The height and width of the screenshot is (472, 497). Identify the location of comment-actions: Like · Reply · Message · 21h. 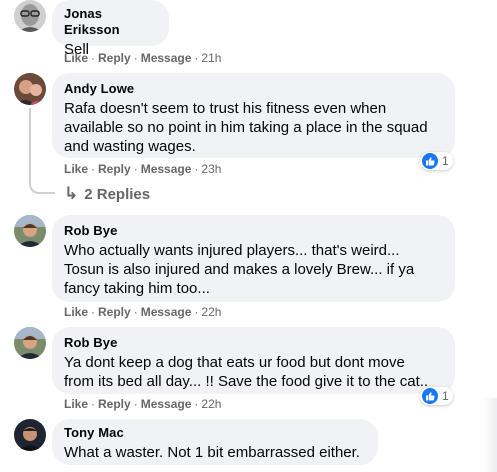
(143, 58).